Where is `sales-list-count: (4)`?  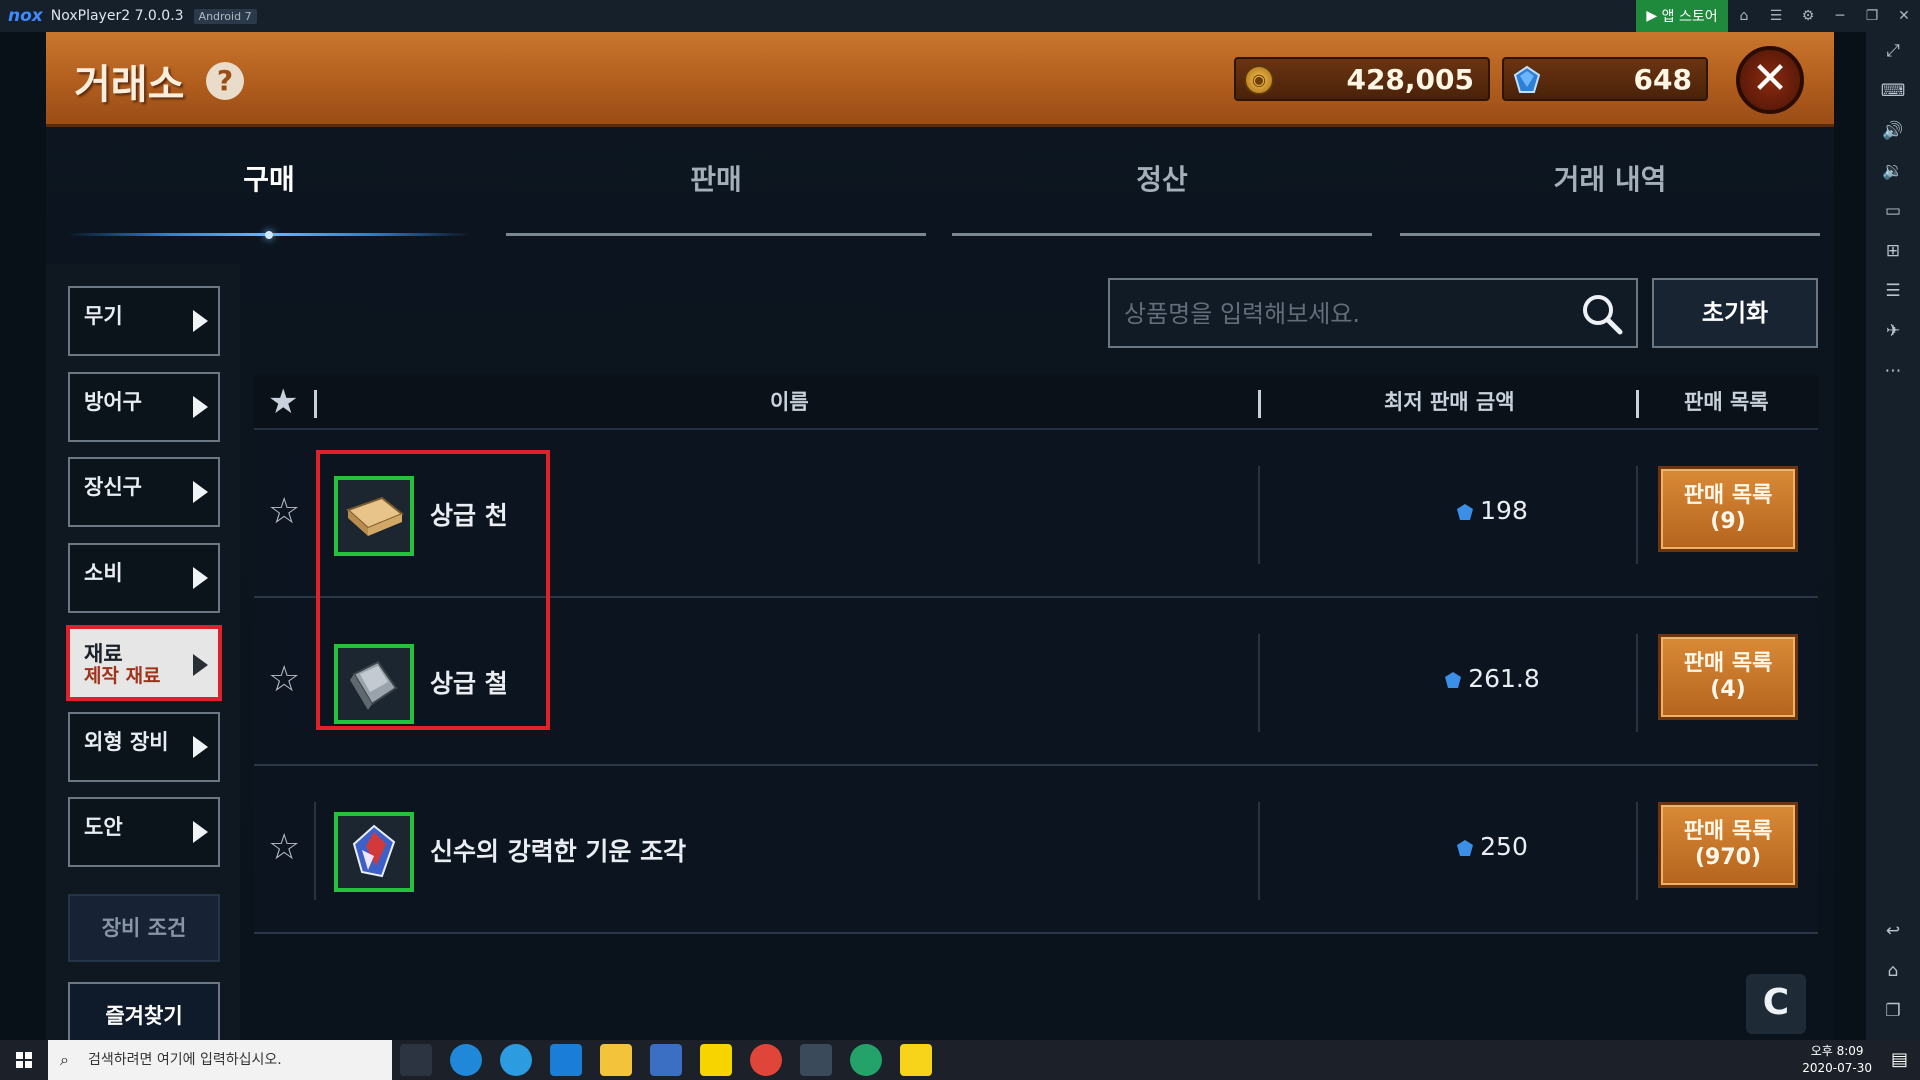
sales-list-count: (4) is located at coordinates (1728, 689).